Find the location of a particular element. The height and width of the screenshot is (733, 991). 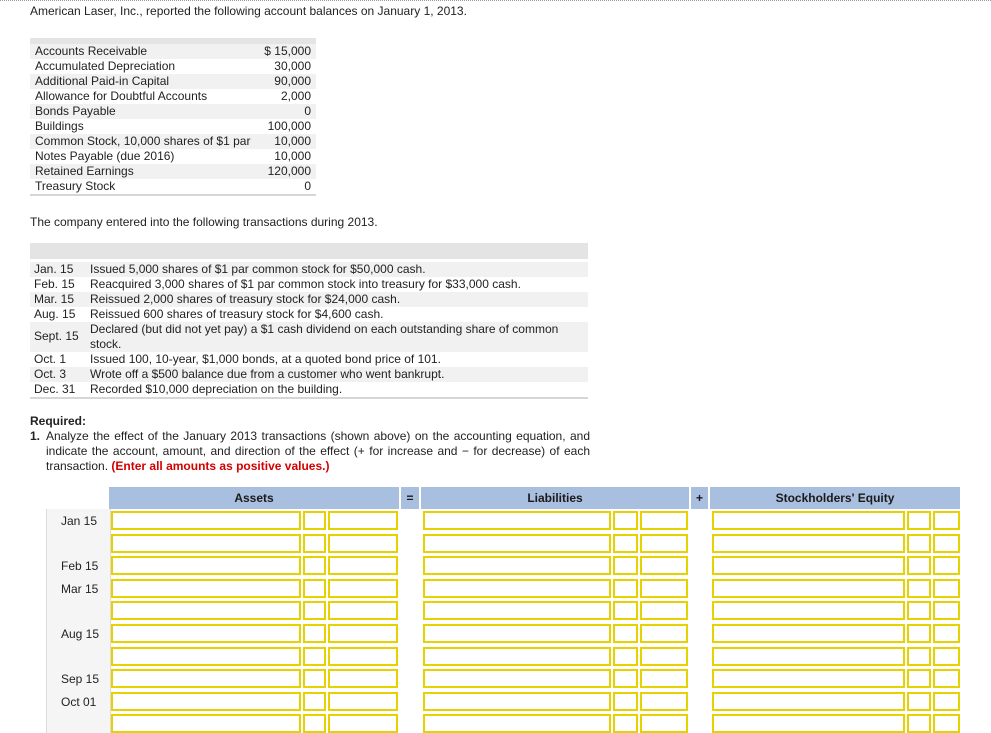

header-equity: Stockholders' Equity is located at coordinates (835, 498).